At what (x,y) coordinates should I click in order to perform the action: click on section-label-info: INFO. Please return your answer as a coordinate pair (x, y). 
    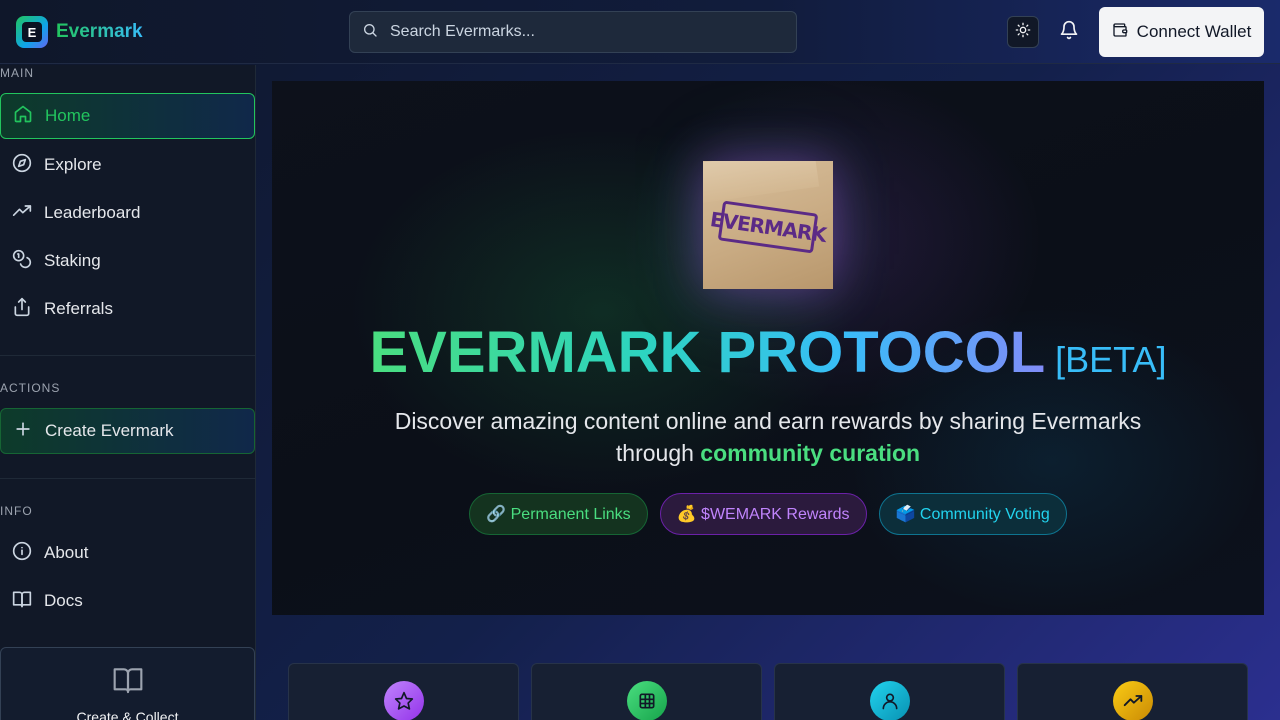
    Looking at the image, I should click on (16, 511).